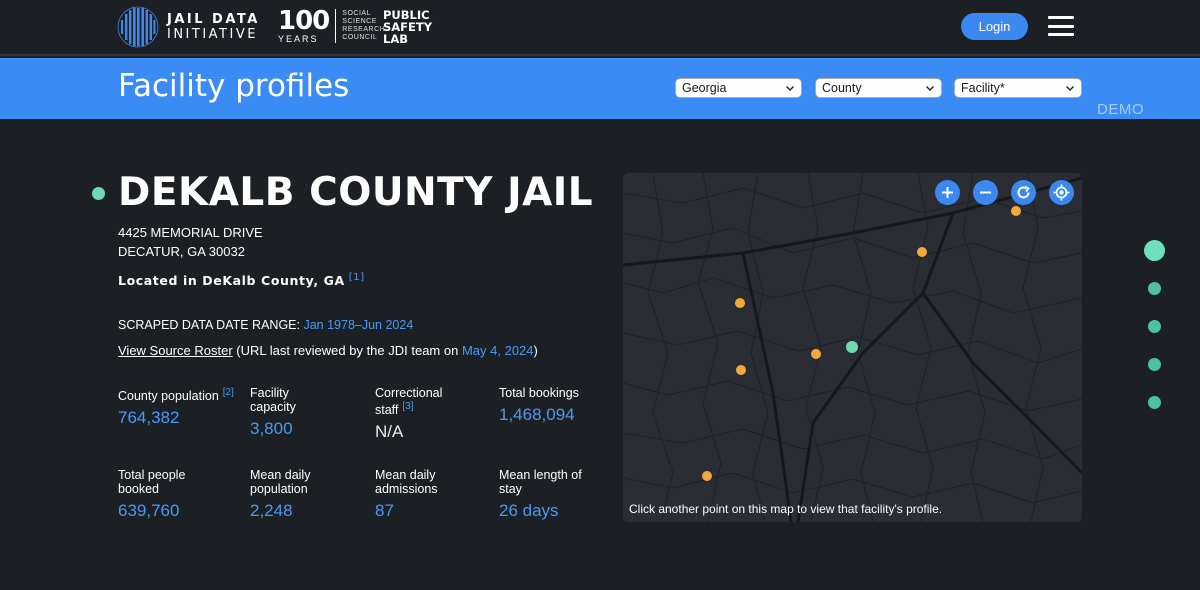 The height and width of the screenshot is (590, 1200). What do you see at coordinates (389, 432) in the screenshot?
I see `stat-value: N/A` at bounding box center [389, 432].